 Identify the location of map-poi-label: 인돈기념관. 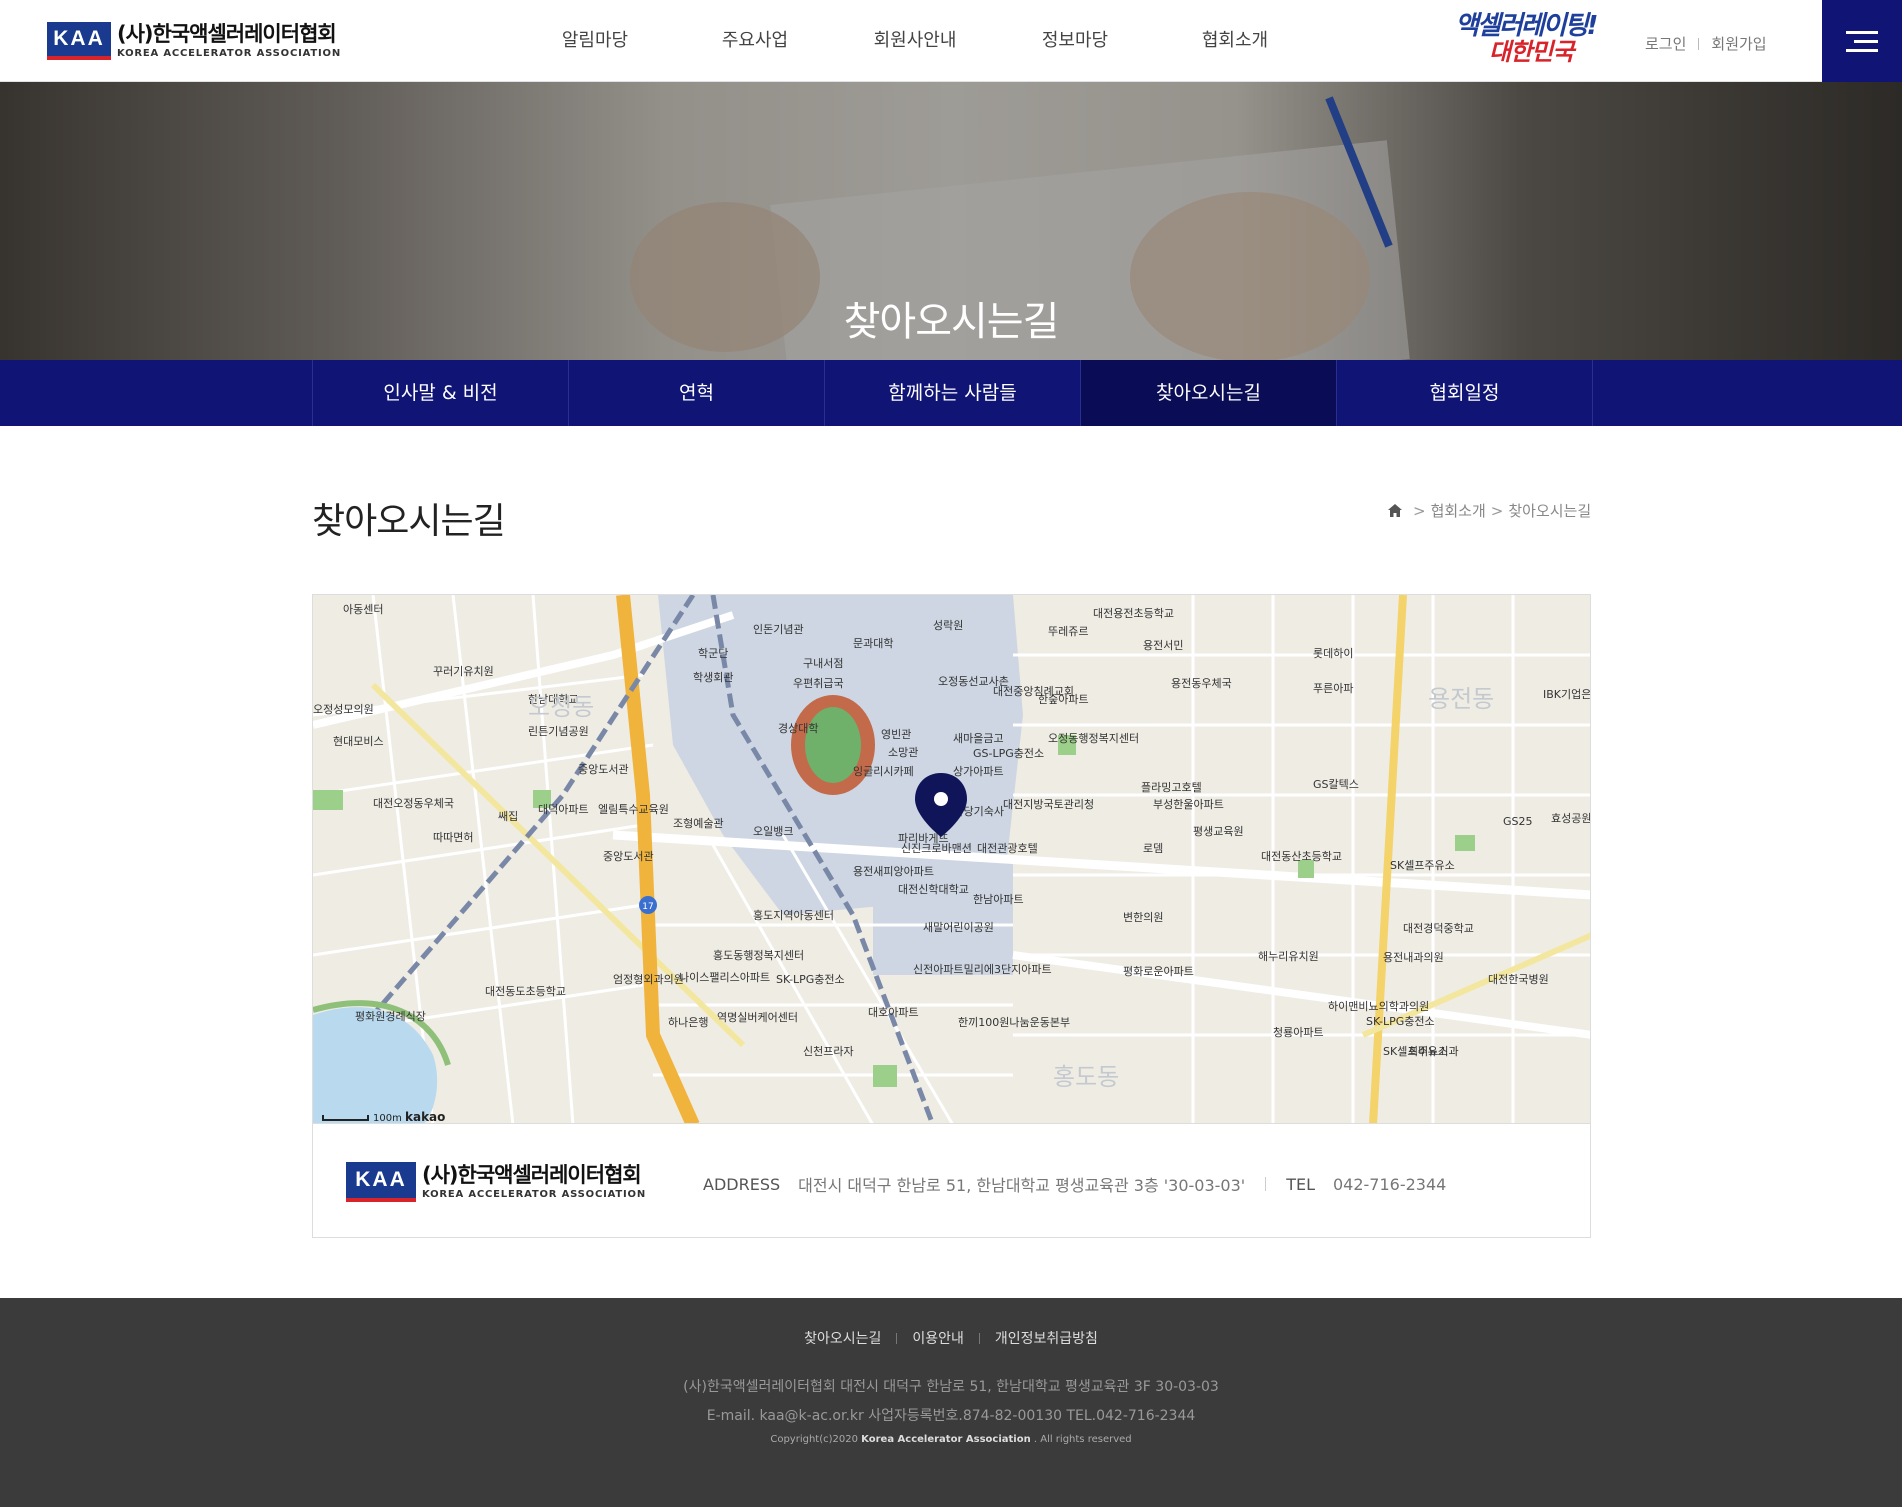
(778, 629).